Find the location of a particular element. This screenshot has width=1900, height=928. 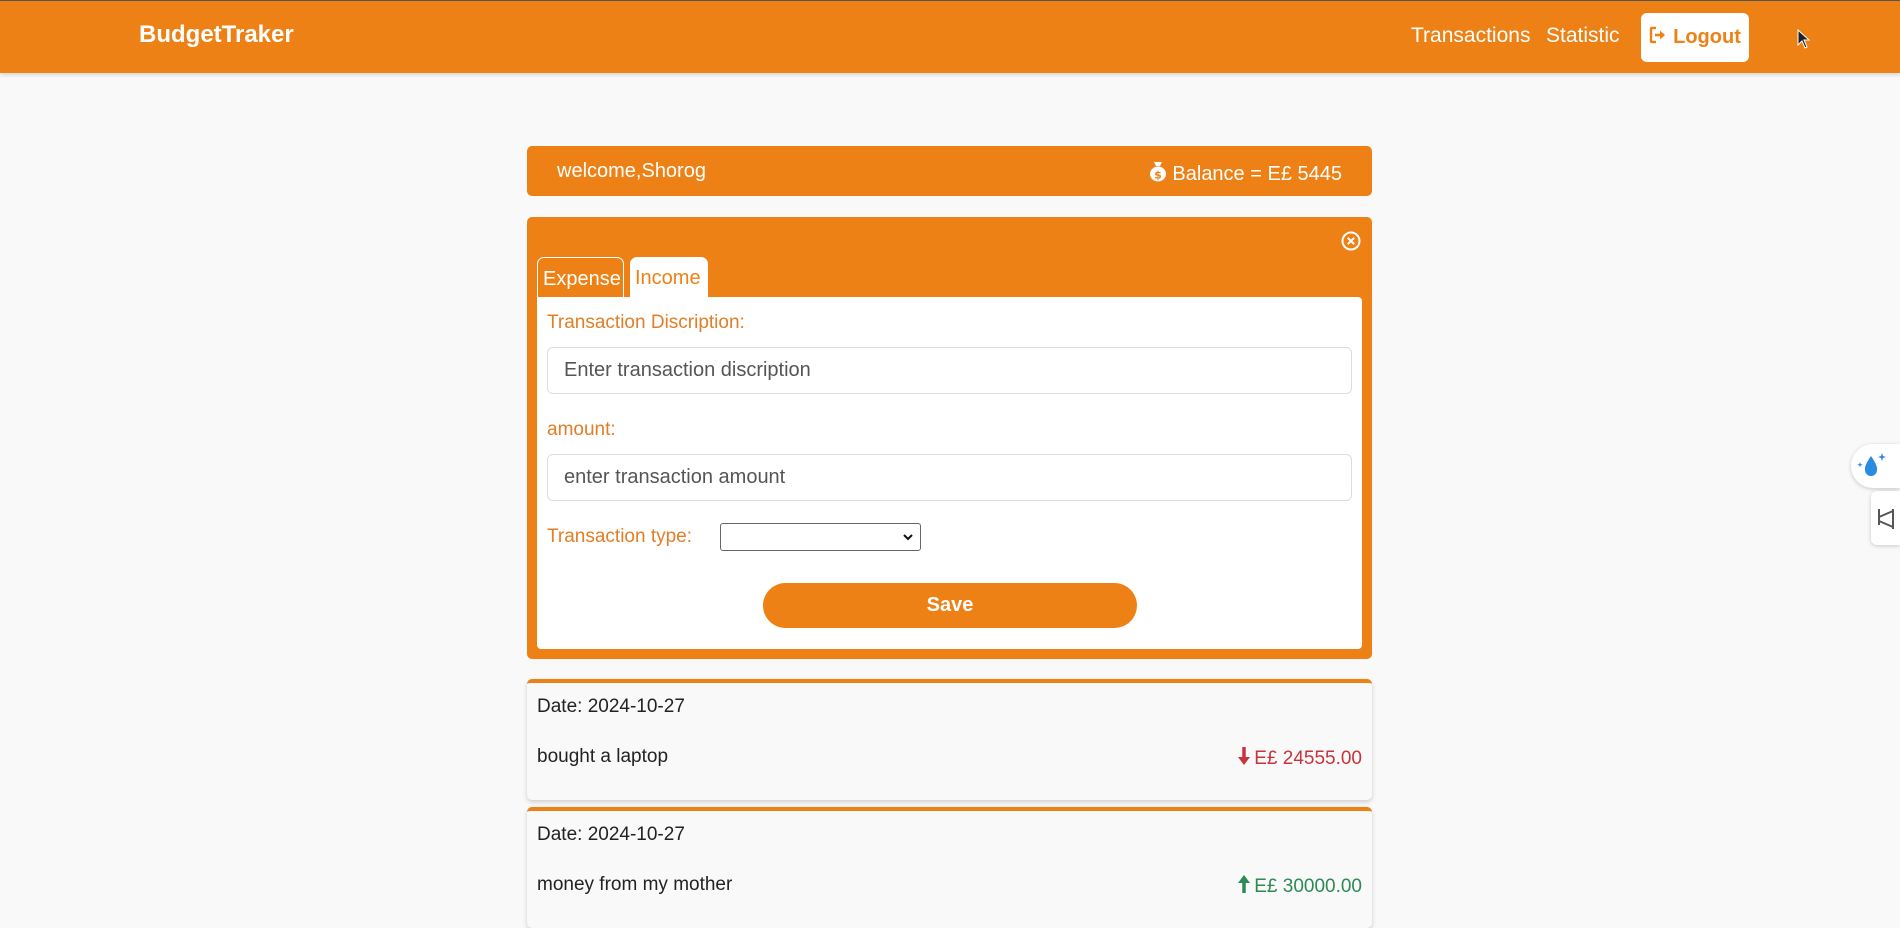

balance-display: $ Balance = E£ 5445 is located at coordinates (1245, 174).